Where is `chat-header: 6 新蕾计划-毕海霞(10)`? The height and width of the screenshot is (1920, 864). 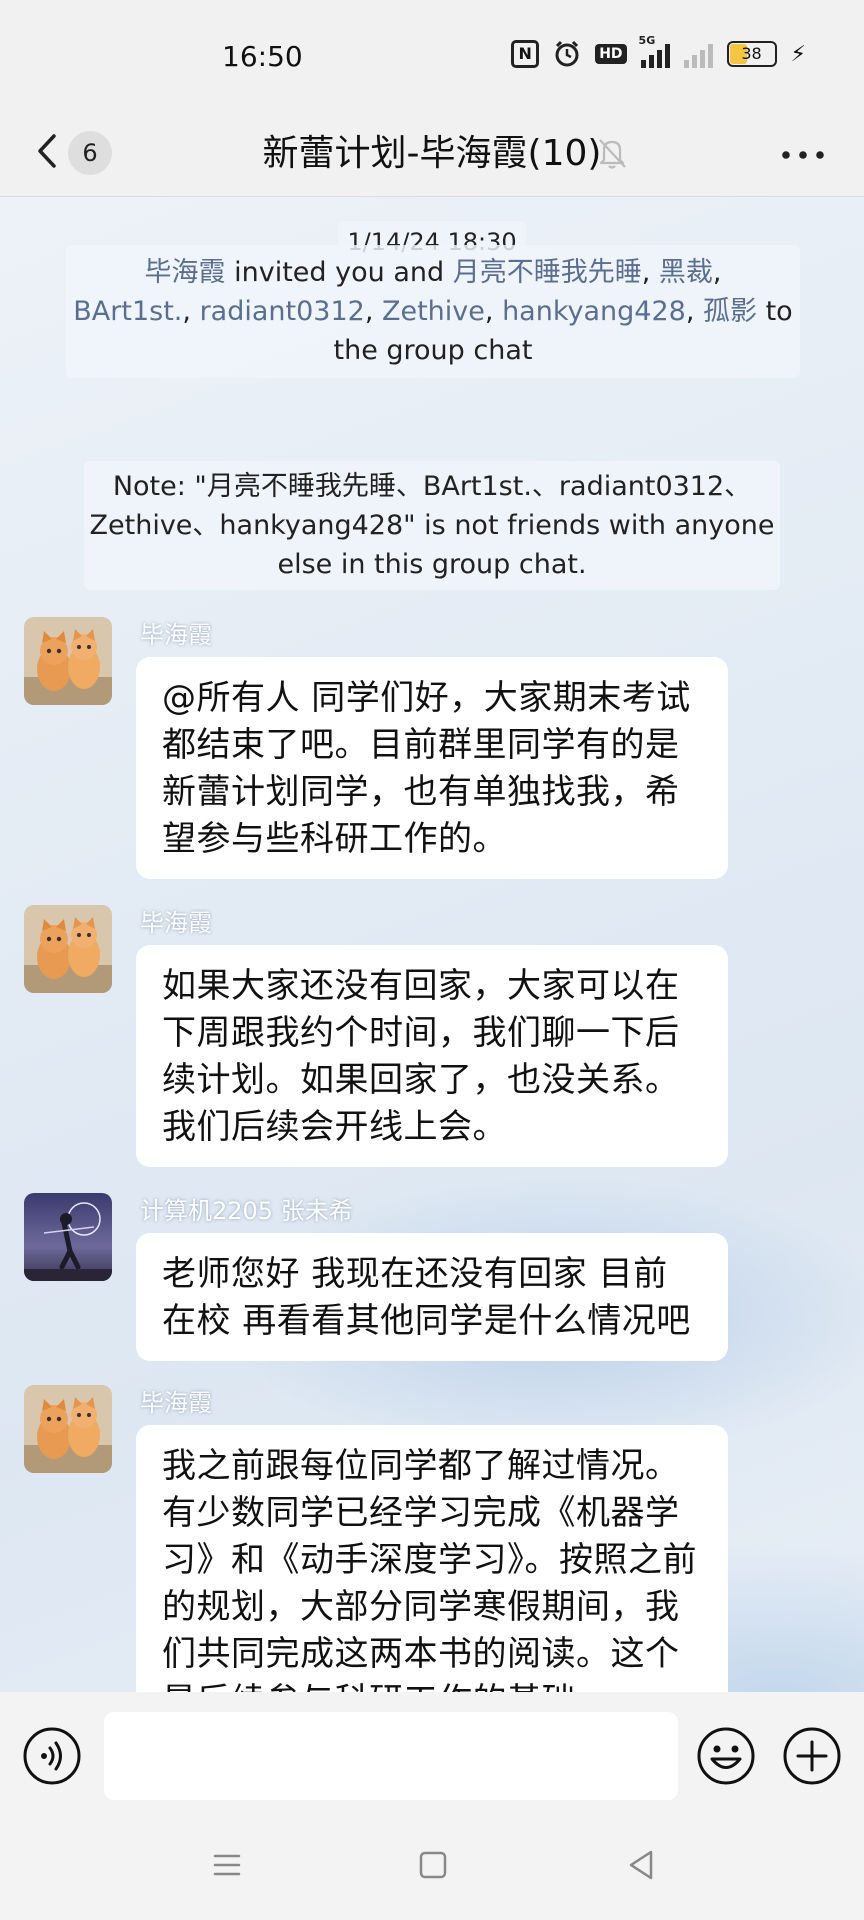 chat-header: 6 新蕾计划-毕海霞(10) is located at coordinates (432, 153).